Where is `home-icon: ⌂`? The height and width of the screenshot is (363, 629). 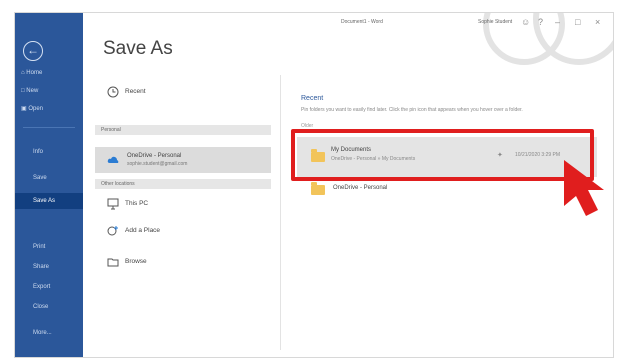
home-icon: ⌂ is located at coordinates (23, 73).